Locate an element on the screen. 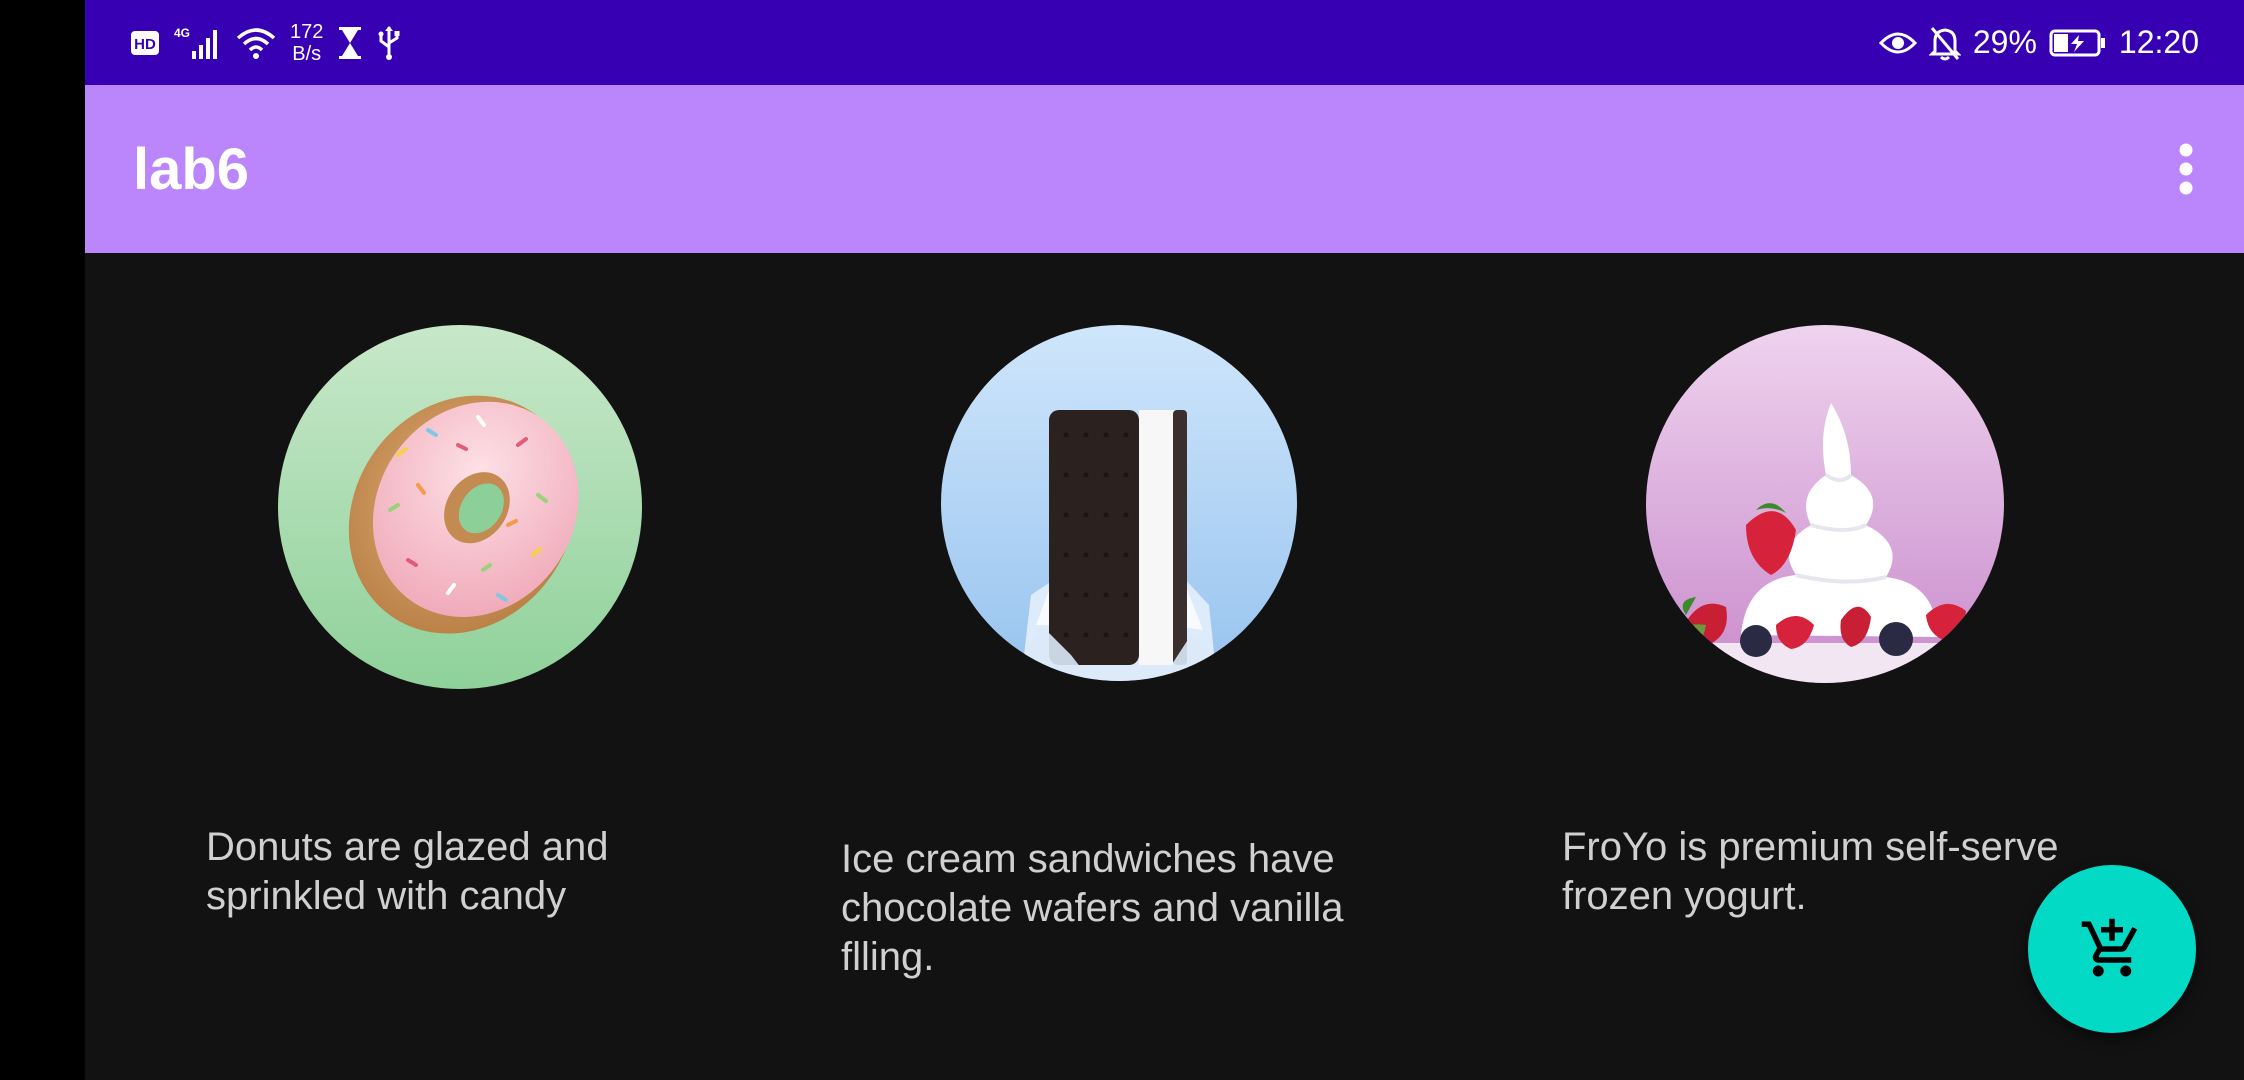 This screenshot has width=2244, height=1080. ice-cream-sandwich-image is located at coordinates (1119, 503).